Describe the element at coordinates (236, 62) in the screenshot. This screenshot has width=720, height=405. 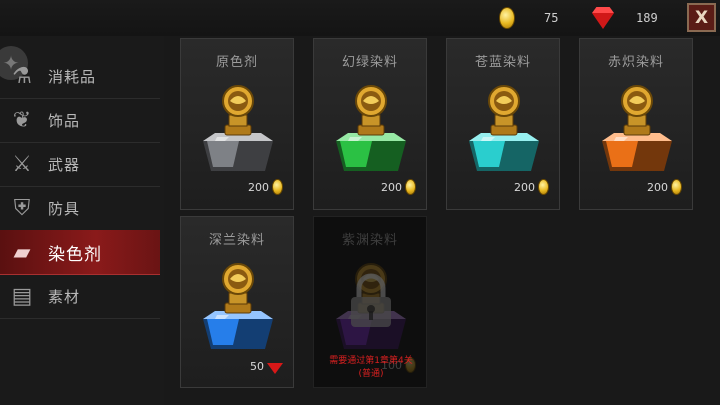
I see `item-name: 原色剂` at that location.